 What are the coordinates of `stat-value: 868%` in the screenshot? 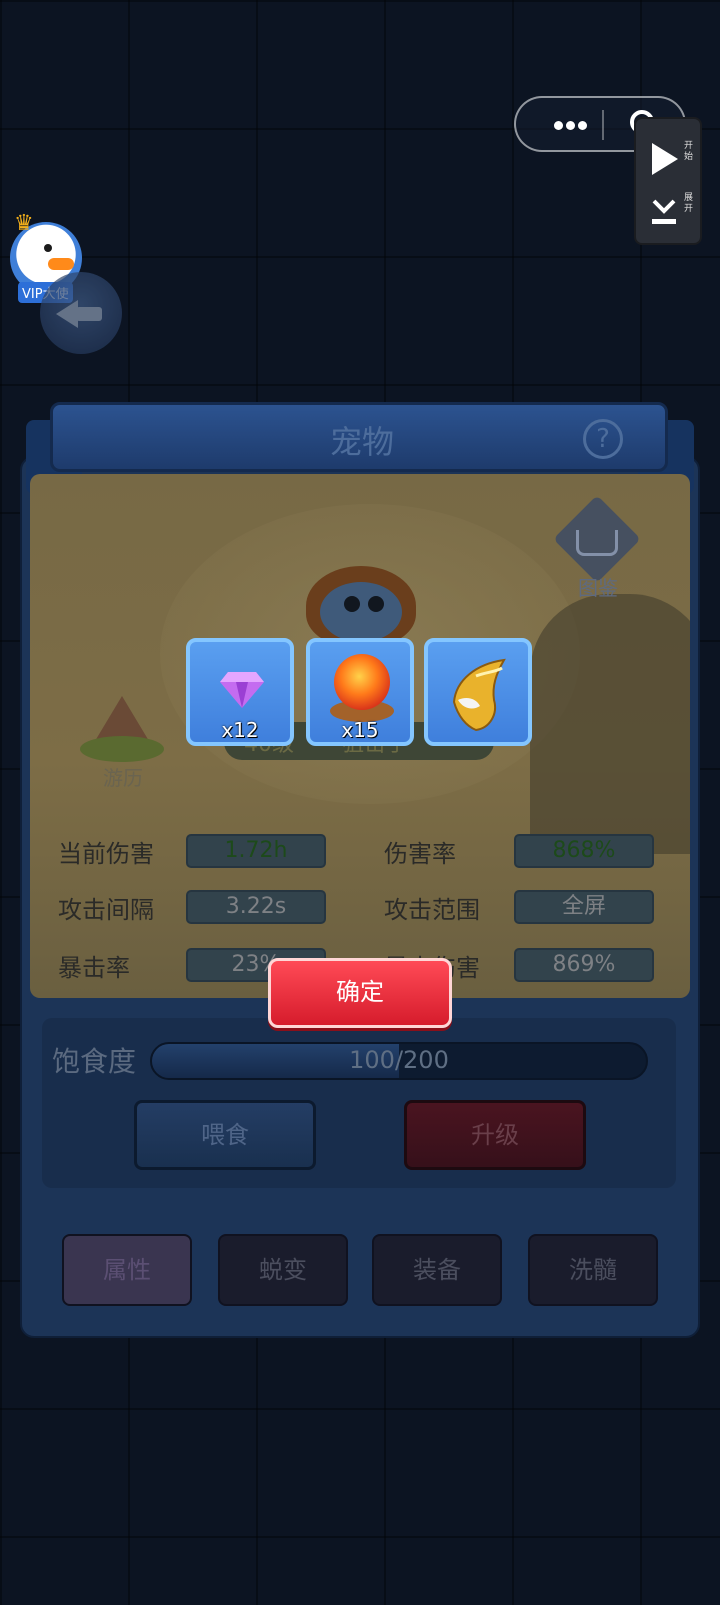 It's located at (584, 851).